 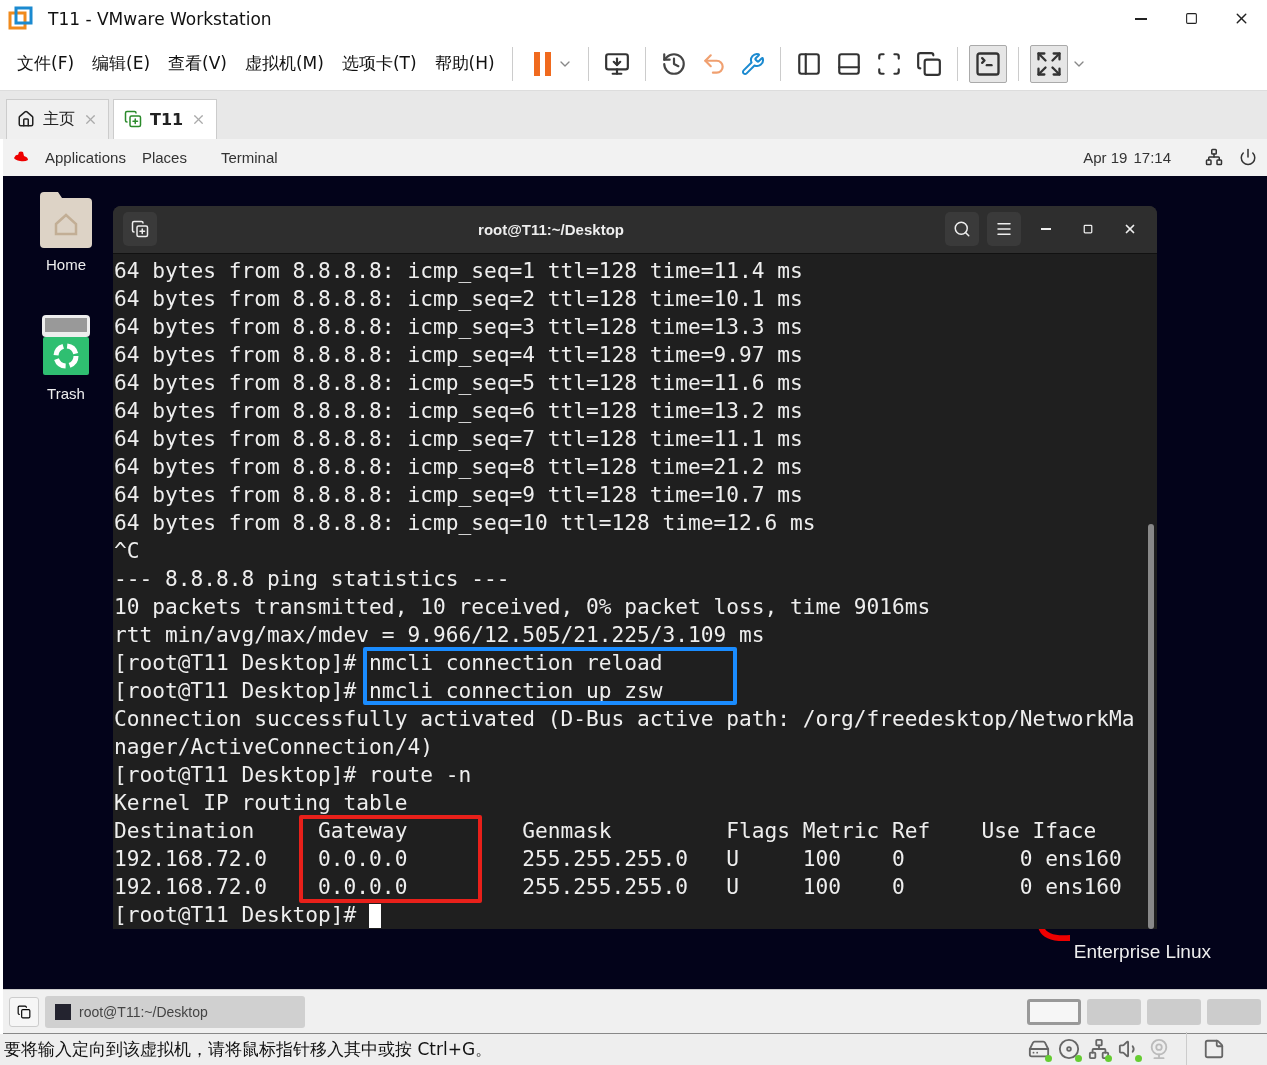 I want to click on desktop-icon-label: Trash, so click(x=66, y=393).